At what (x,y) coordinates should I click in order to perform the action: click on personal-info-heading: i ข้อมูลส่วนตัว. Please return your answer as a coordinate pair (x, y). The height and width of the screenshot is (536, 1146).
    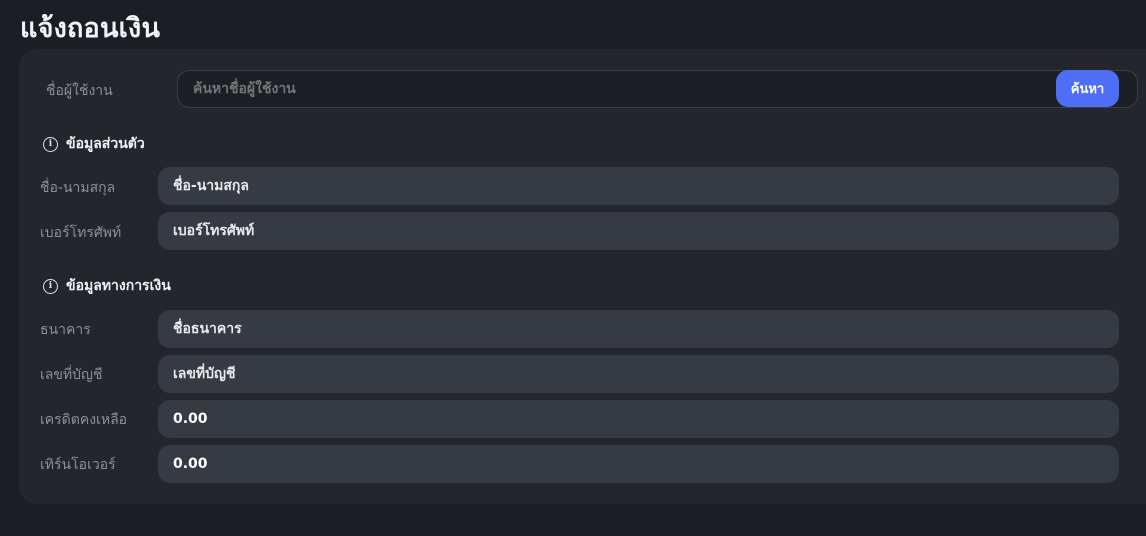
    Looking at the image, I should click on (94, 144).